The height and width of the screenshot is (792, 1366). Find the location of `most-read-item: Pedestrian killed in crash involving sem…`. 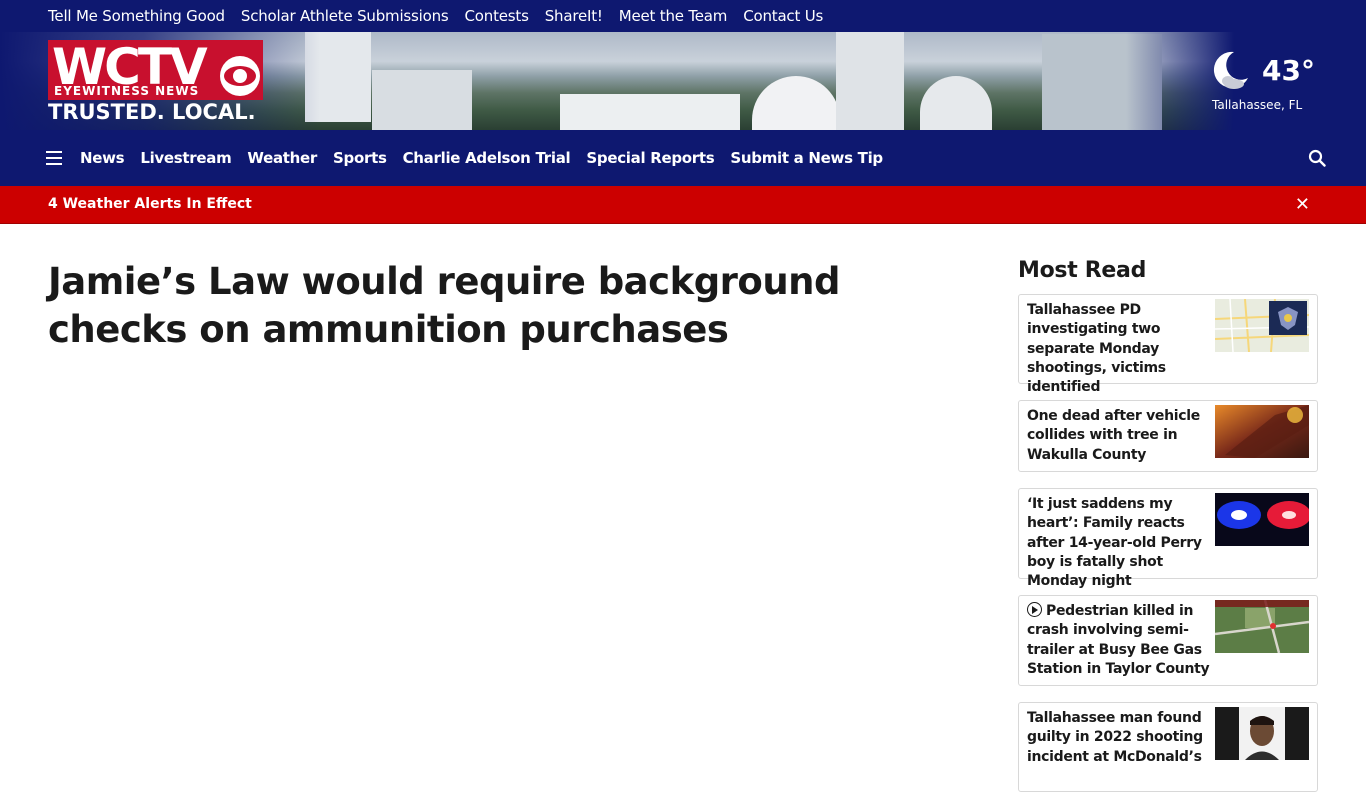

most-read-item: Pedestrian killed in crash involving sem… is located at coordinates (1168, 640).